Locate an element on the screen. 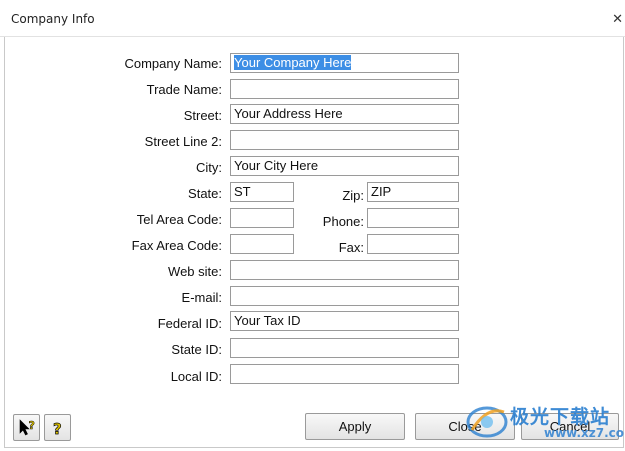 The width and height of the screenshot is (625, 451). street-input: Your Address Here is located at coordinates (344, 114).